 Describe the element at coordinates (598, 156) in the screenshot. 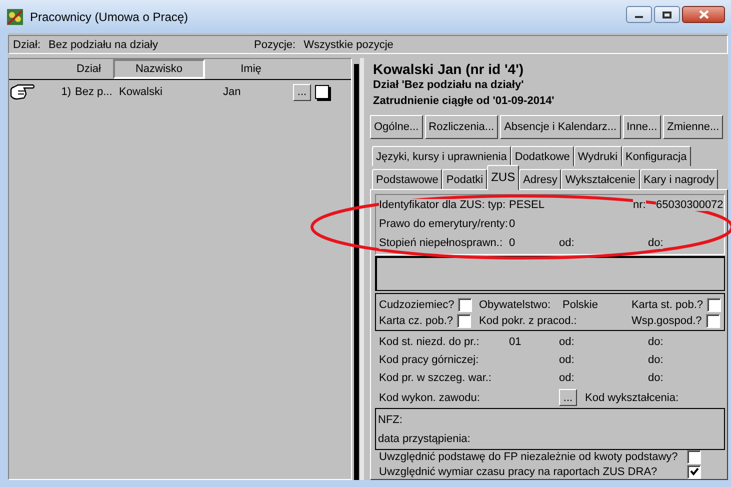

I see `tab: Wydruki` at that location.